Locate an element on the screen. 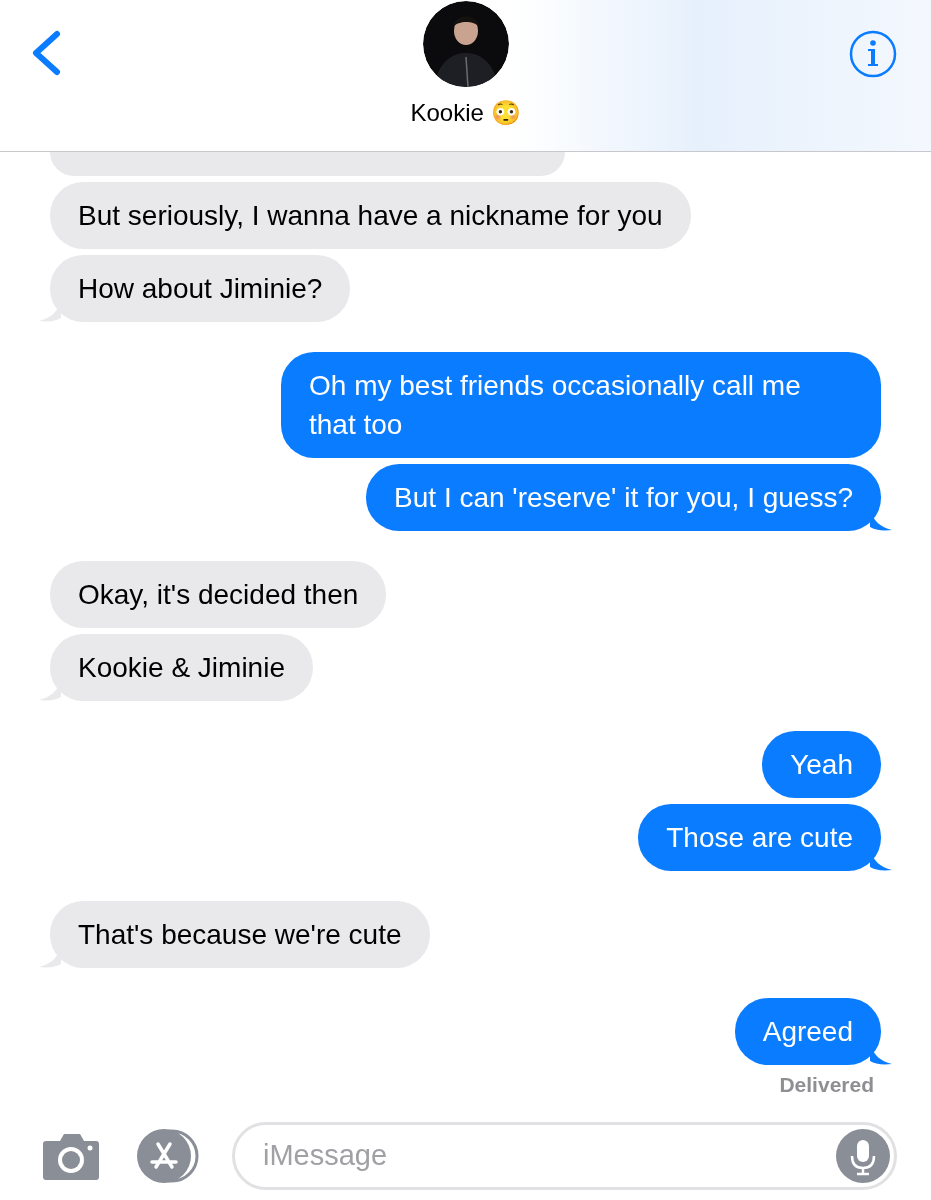 Image resolution: width=931 pixels, height=1200 pixels. message-bubble: Oh my best friends occasionally call me that too is located at coordinates (581, 405).